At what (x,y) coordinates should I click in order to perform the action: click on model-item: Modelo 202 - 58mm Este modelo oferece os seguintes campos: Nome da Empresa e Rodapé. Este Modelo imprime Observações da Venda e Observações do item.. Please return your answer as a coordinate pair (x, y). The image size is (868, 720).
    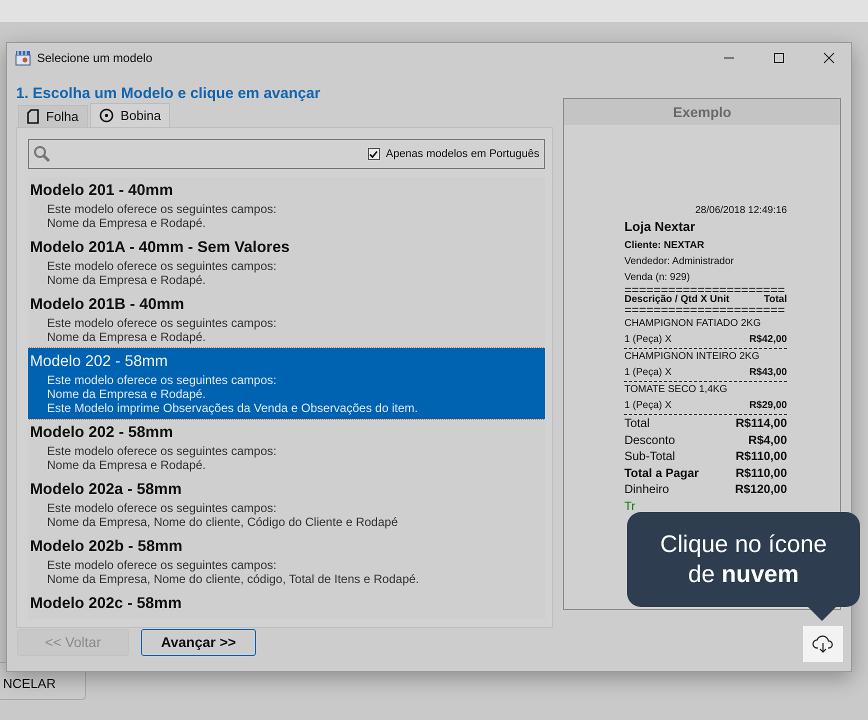
    Looking at the image, I should click on (287, 383).